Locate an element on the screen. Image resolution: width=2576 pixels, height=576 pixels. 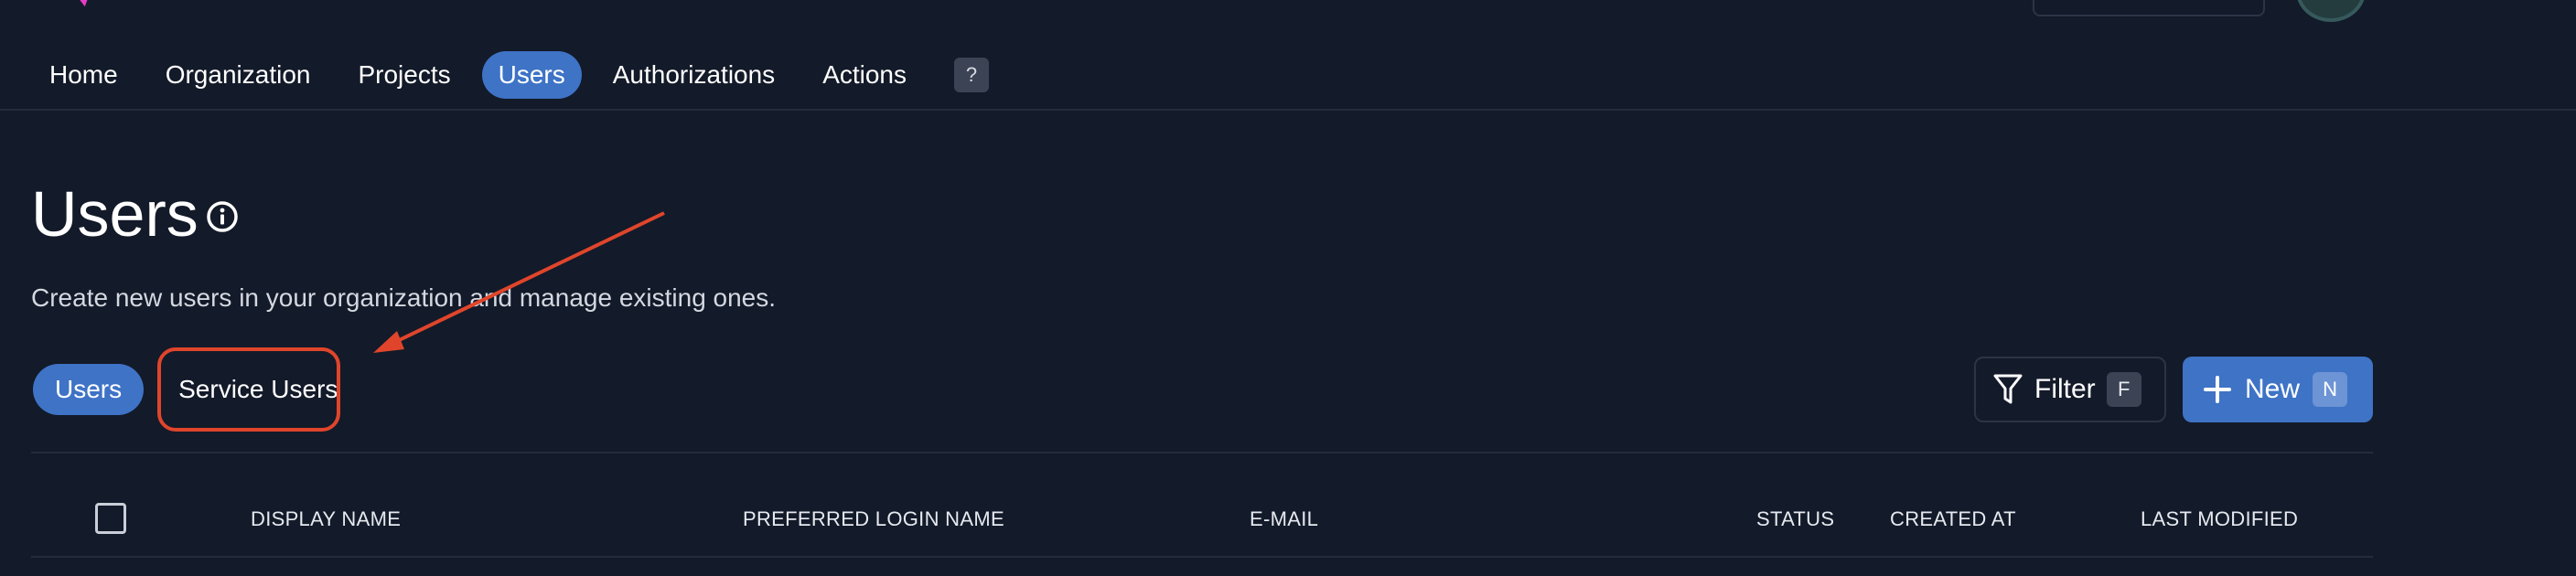
nav-divider is located at coordinates (1288, 110).